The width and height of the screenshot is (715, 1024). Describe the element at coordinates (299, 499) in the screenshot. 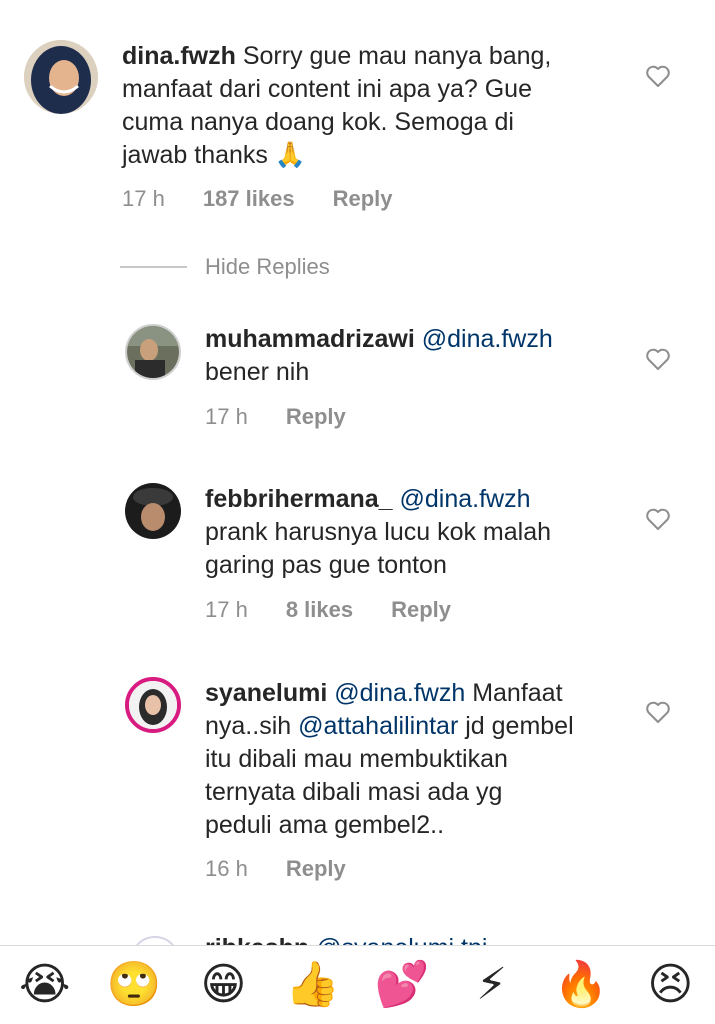

I see `comment-username: febbrihermana_` at that location.